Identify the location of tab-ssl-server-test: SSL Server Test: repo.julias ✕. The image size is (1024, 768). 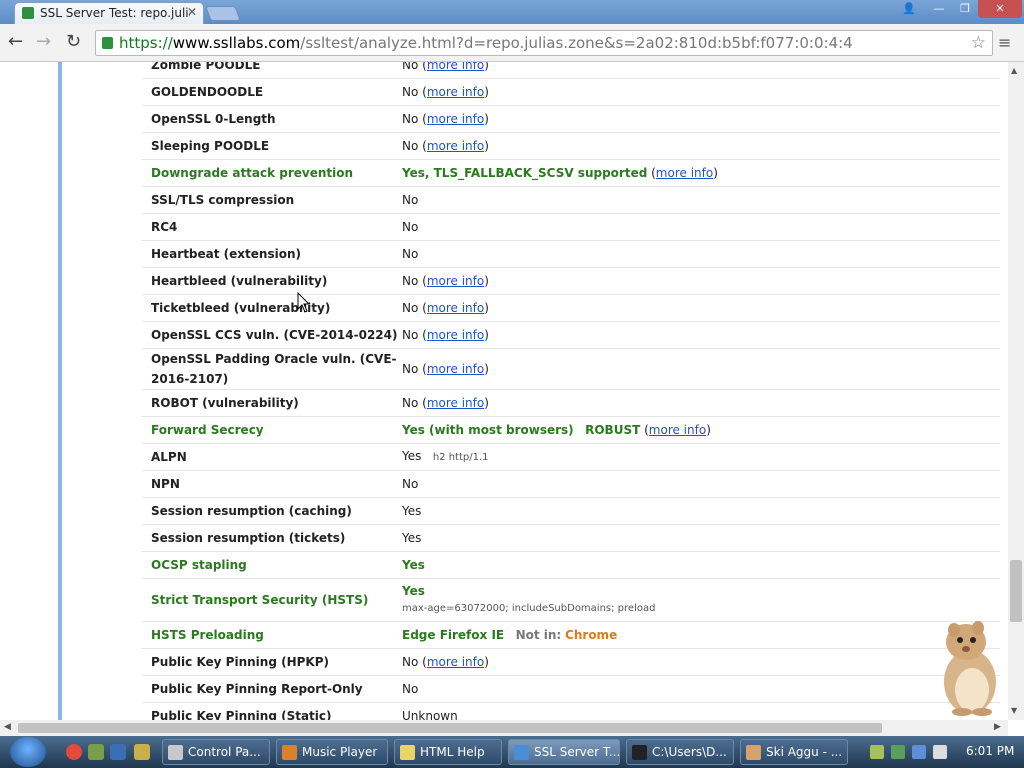
(109, 13).